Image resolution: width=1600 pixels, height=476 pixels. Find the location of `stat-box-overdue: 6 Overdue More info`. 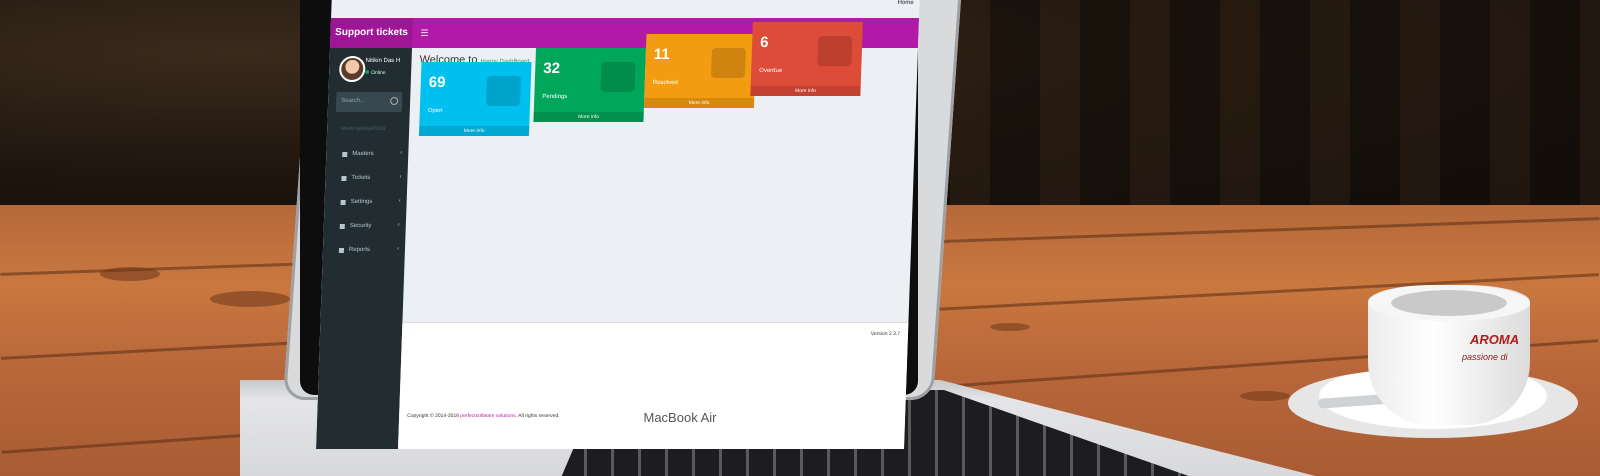

stat-box-overdue: 6 Overdue More info is located at coordinates (806, 59).